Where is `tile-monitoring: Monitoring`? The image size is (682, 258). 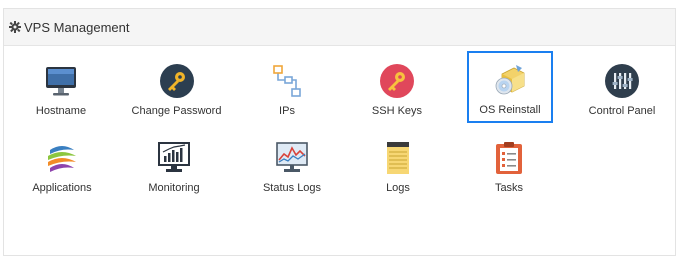
tile-monitoring: Monitoring is located at coordinates (174, 166).